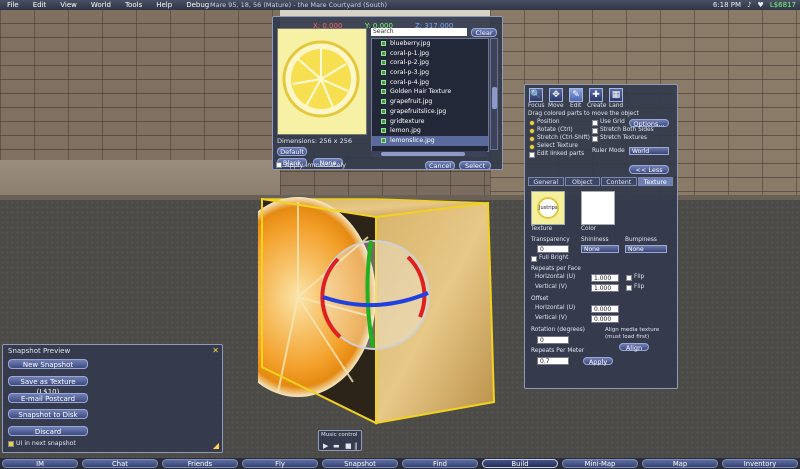 This screenshot has height=469, width=800. What do you see at coordinates (605, 309) in the screenshot?
I see `offset-h-spinner: 0.000` at bounding box center [605, 309].